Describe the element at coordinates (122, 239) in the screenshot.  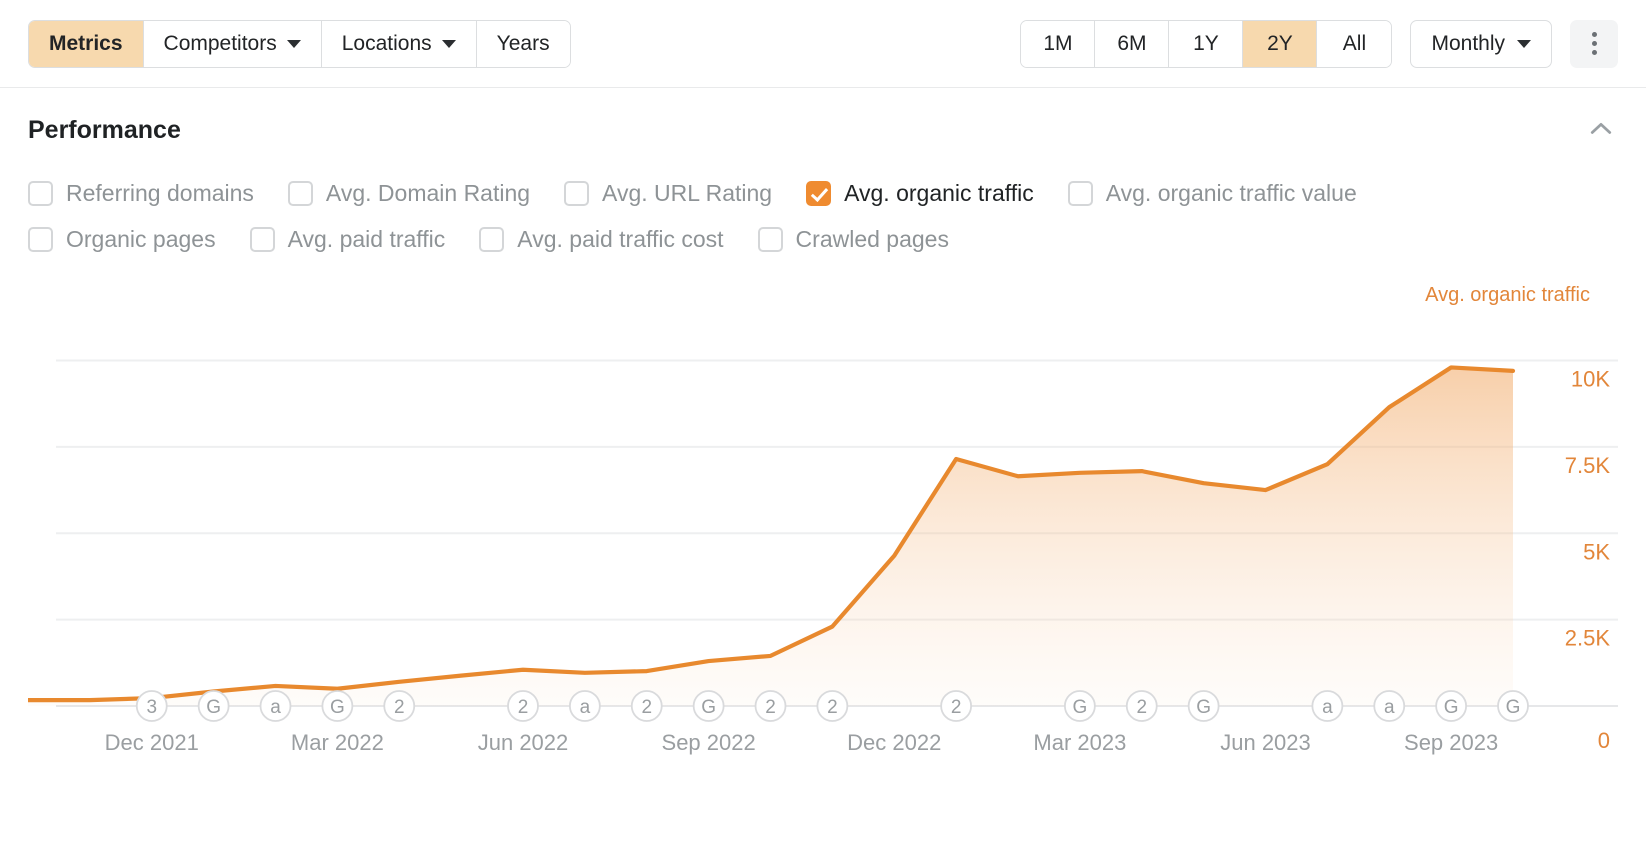
I see `metric-checkbox-organic-pages: Organic pages` at that location.